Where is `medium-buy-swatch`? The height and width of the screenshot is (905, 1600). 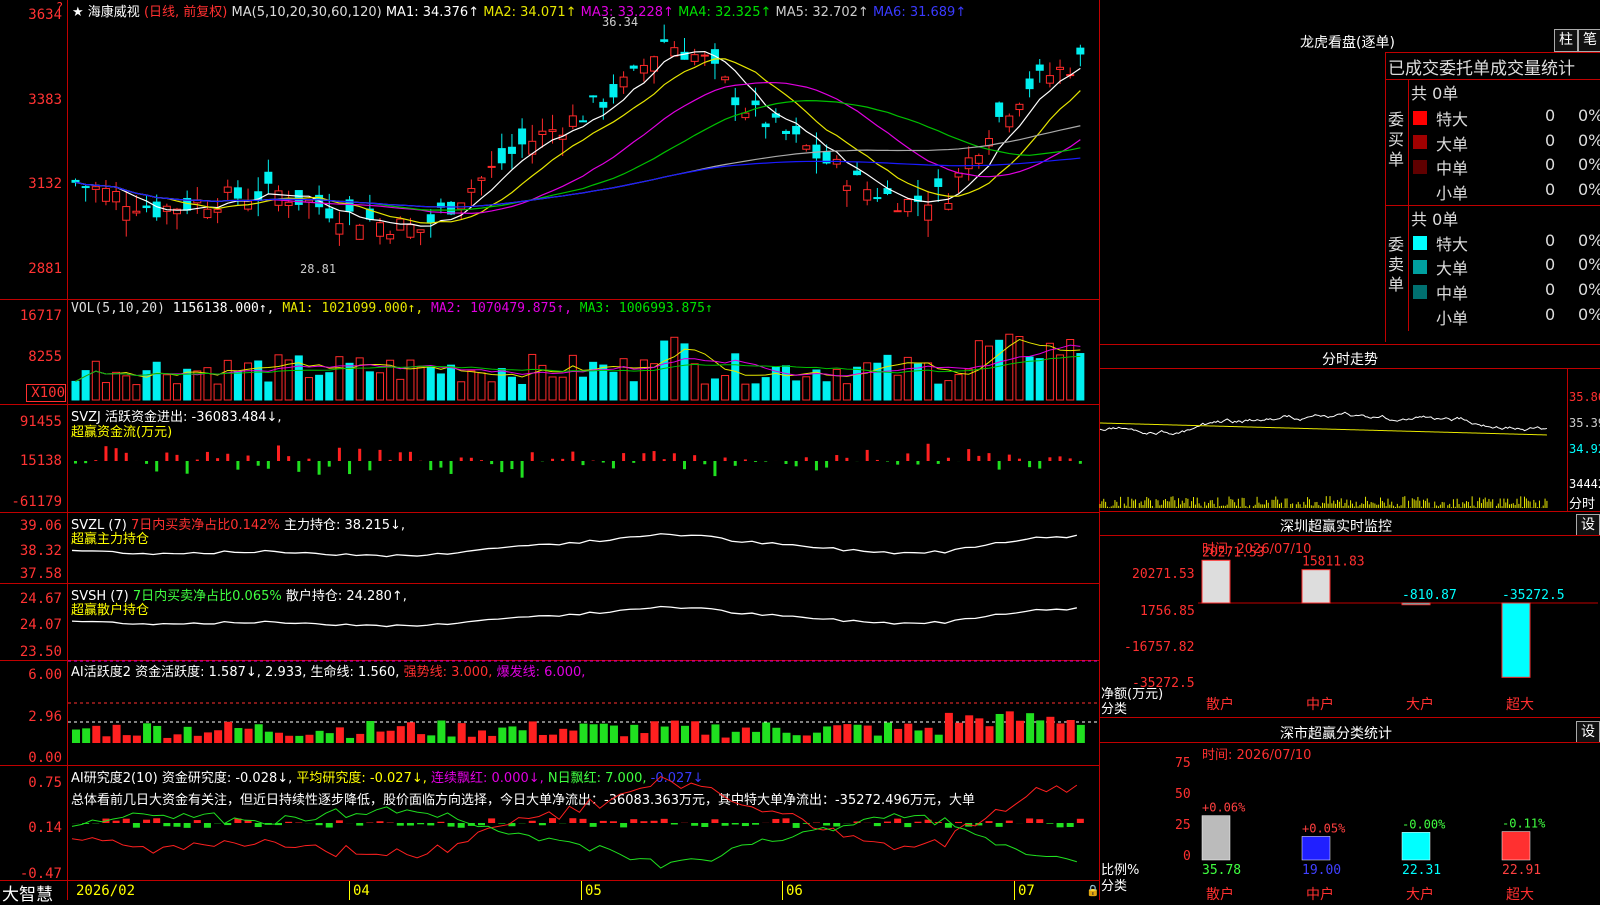
medium-buy-swatch is located at coordinates (1420, 167).